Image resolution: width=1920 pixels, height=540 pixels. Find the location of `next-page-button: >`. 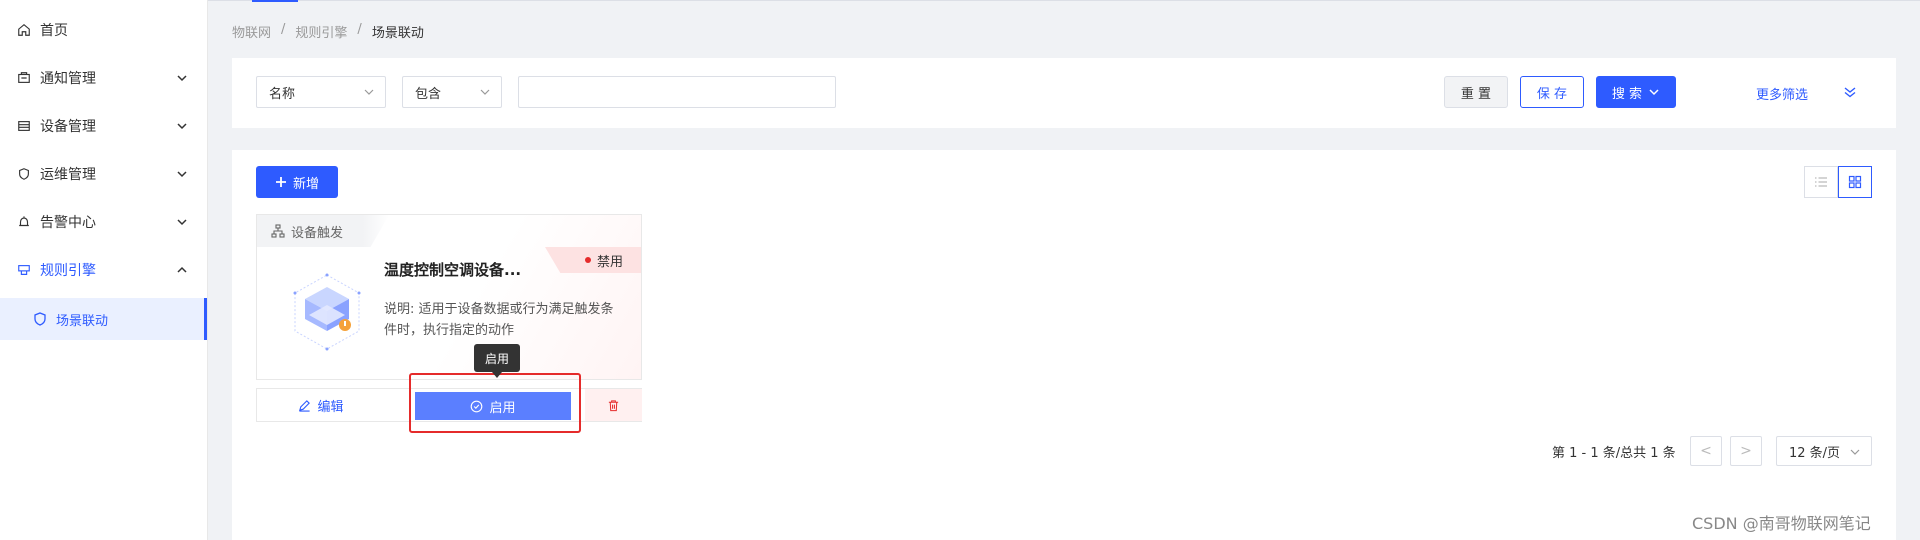

next-page-button: > is located at coordinates (1746, 451).